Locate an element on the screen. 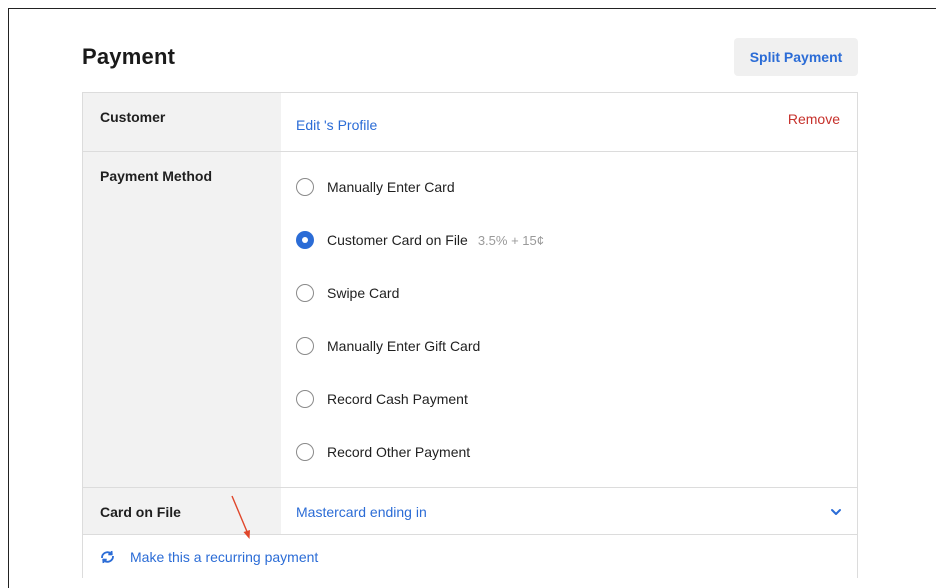 This screenshot has height=588, width=936. payment-option-label: Record Cash Payment is located at coordinates (397, 399).